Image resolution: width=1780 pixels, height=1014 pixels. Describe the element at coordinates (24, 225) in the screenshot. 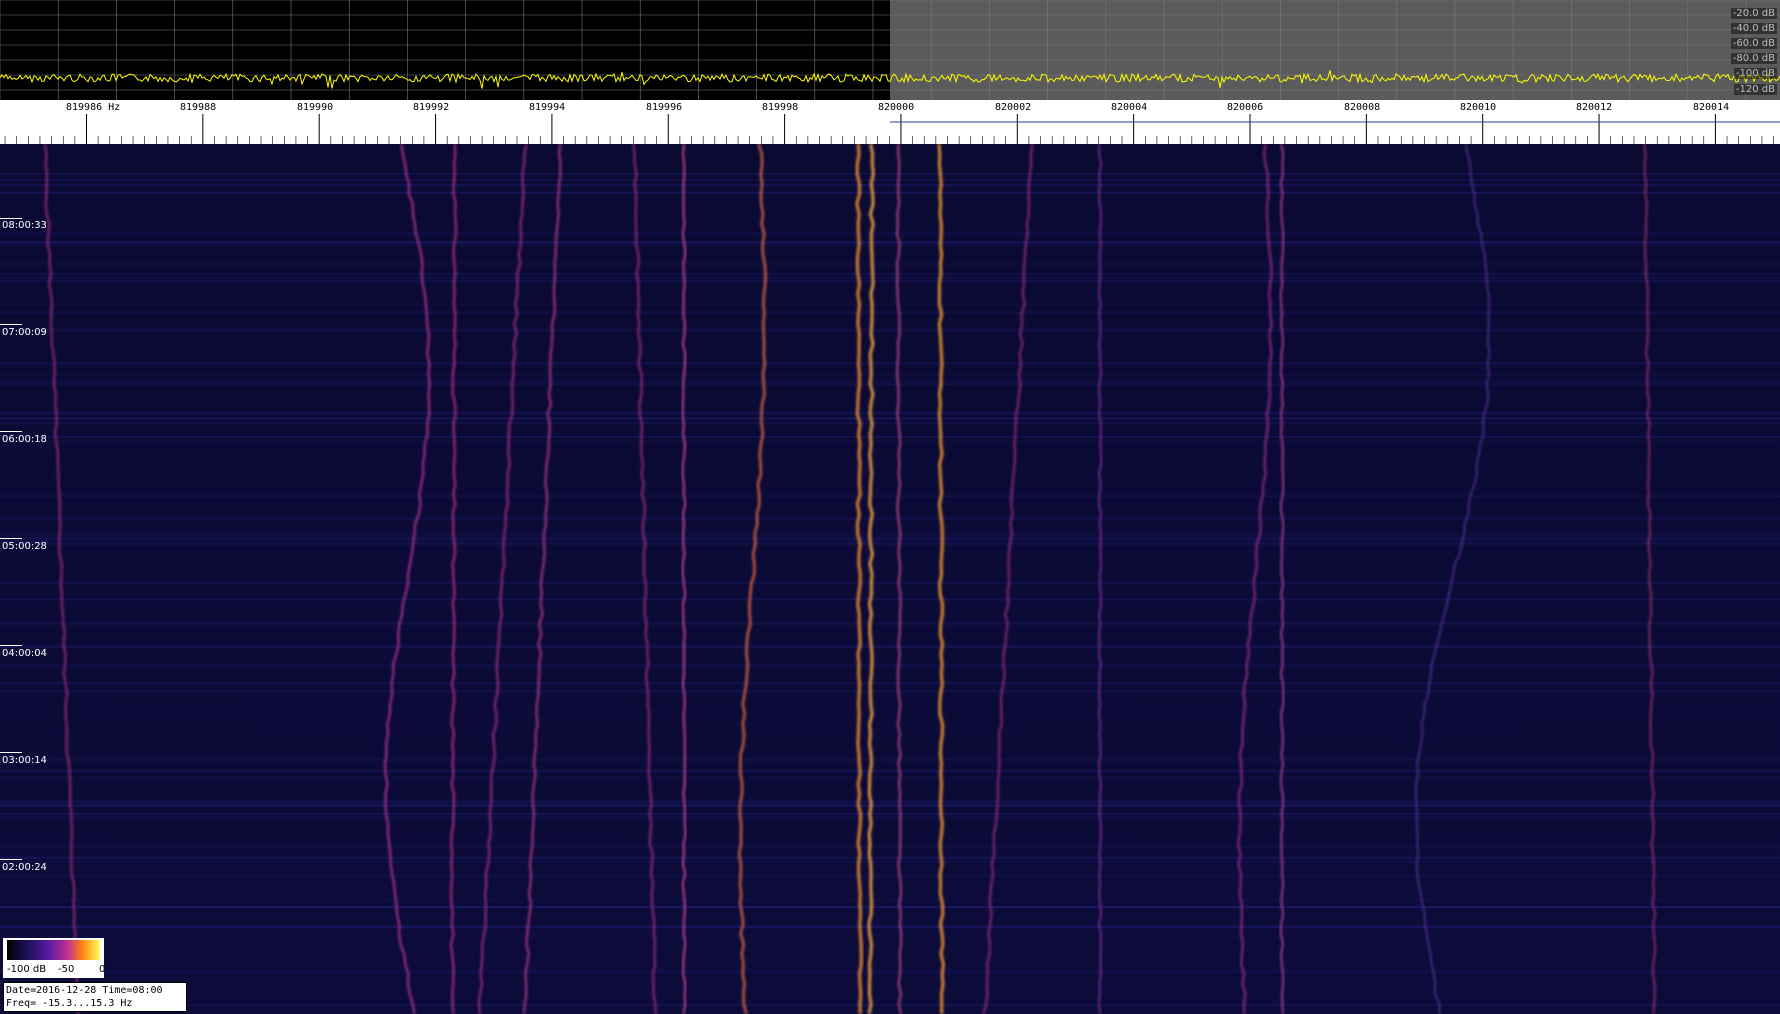

I see `time-label: 08:00:33` at that location.